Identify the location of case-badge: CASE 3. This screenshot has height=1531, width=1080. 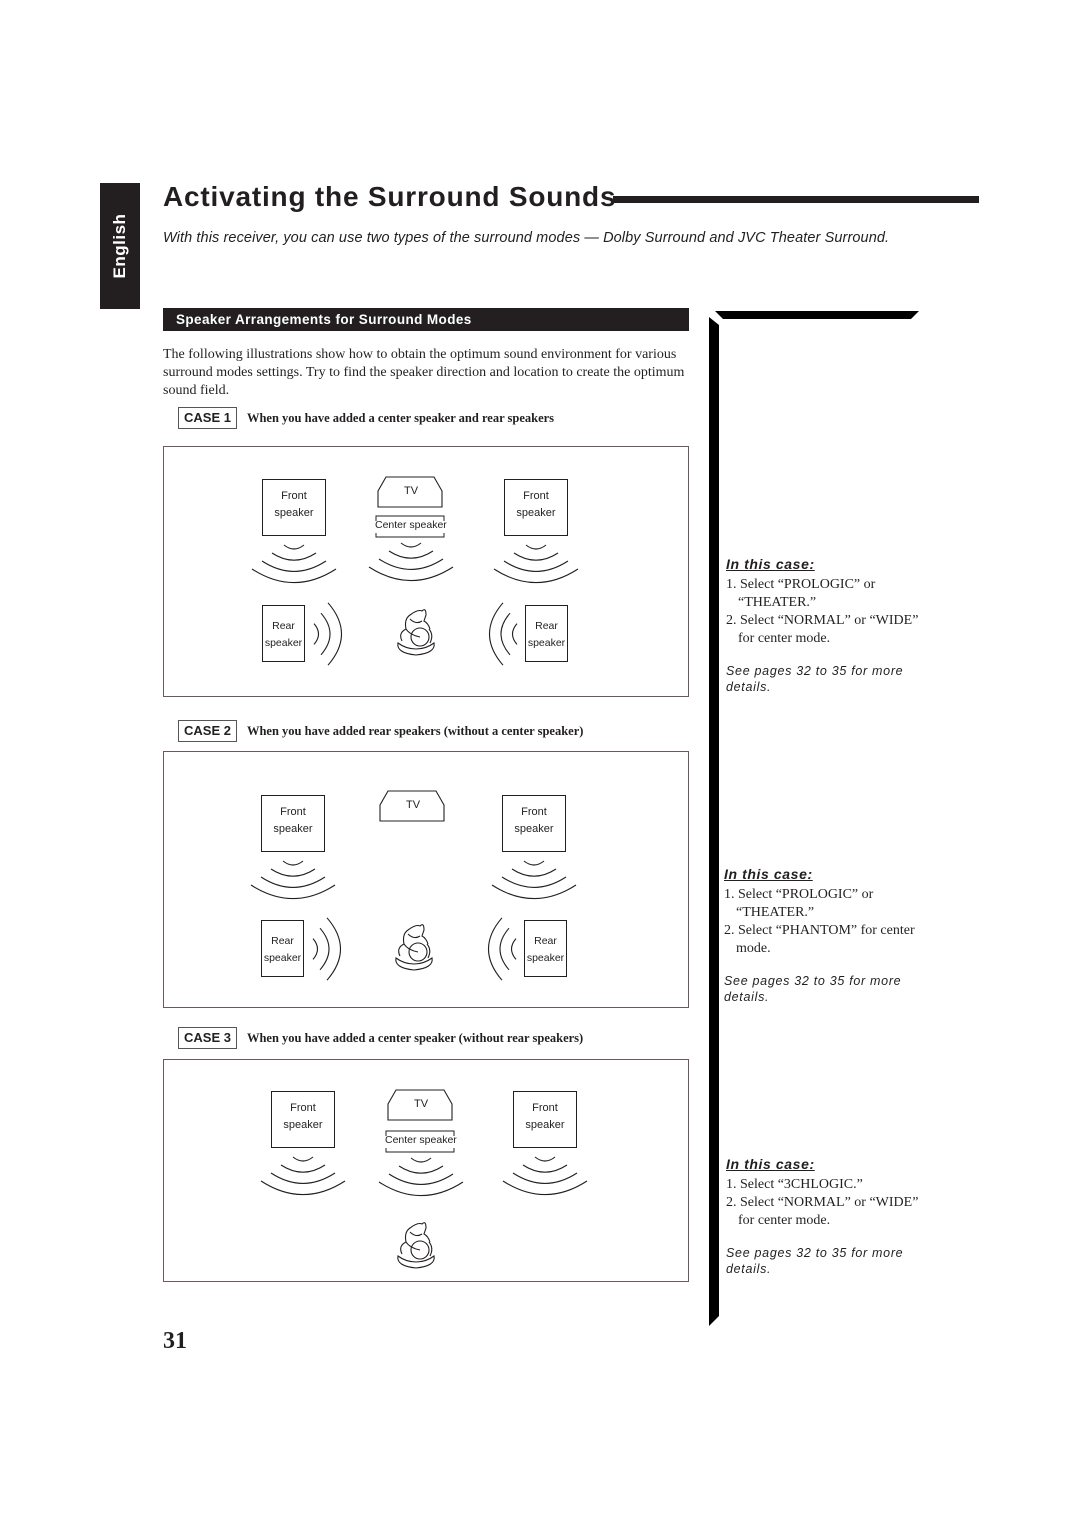
(207, 1038).